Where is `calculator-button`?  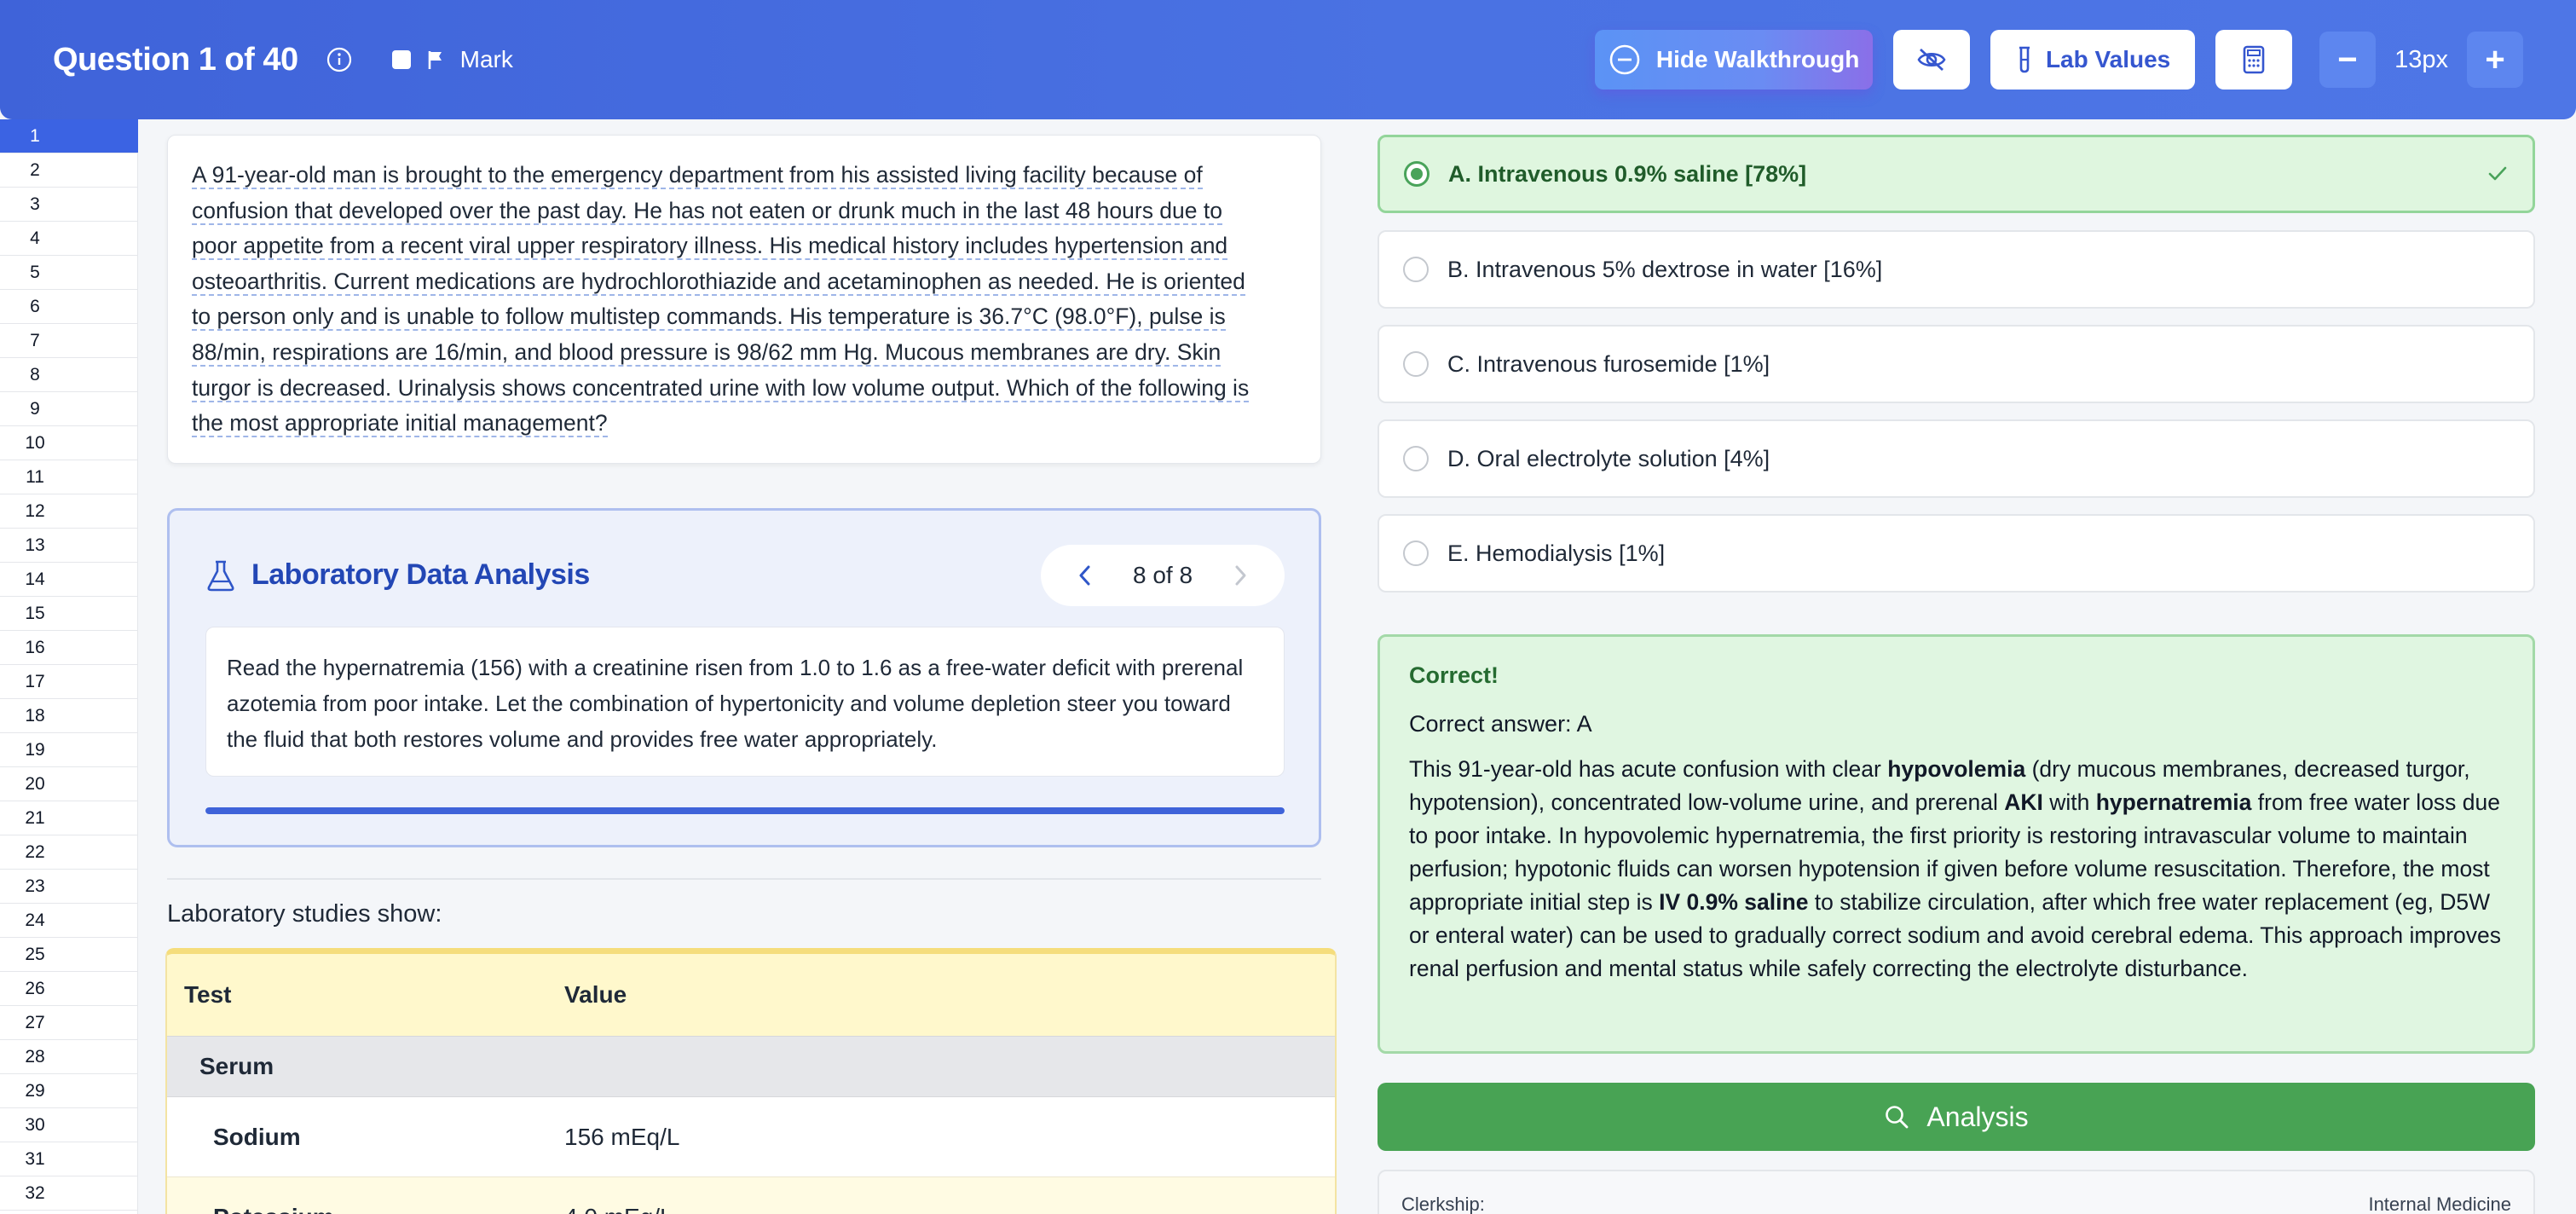
calculator-button is located at coordinates (2254, 60).